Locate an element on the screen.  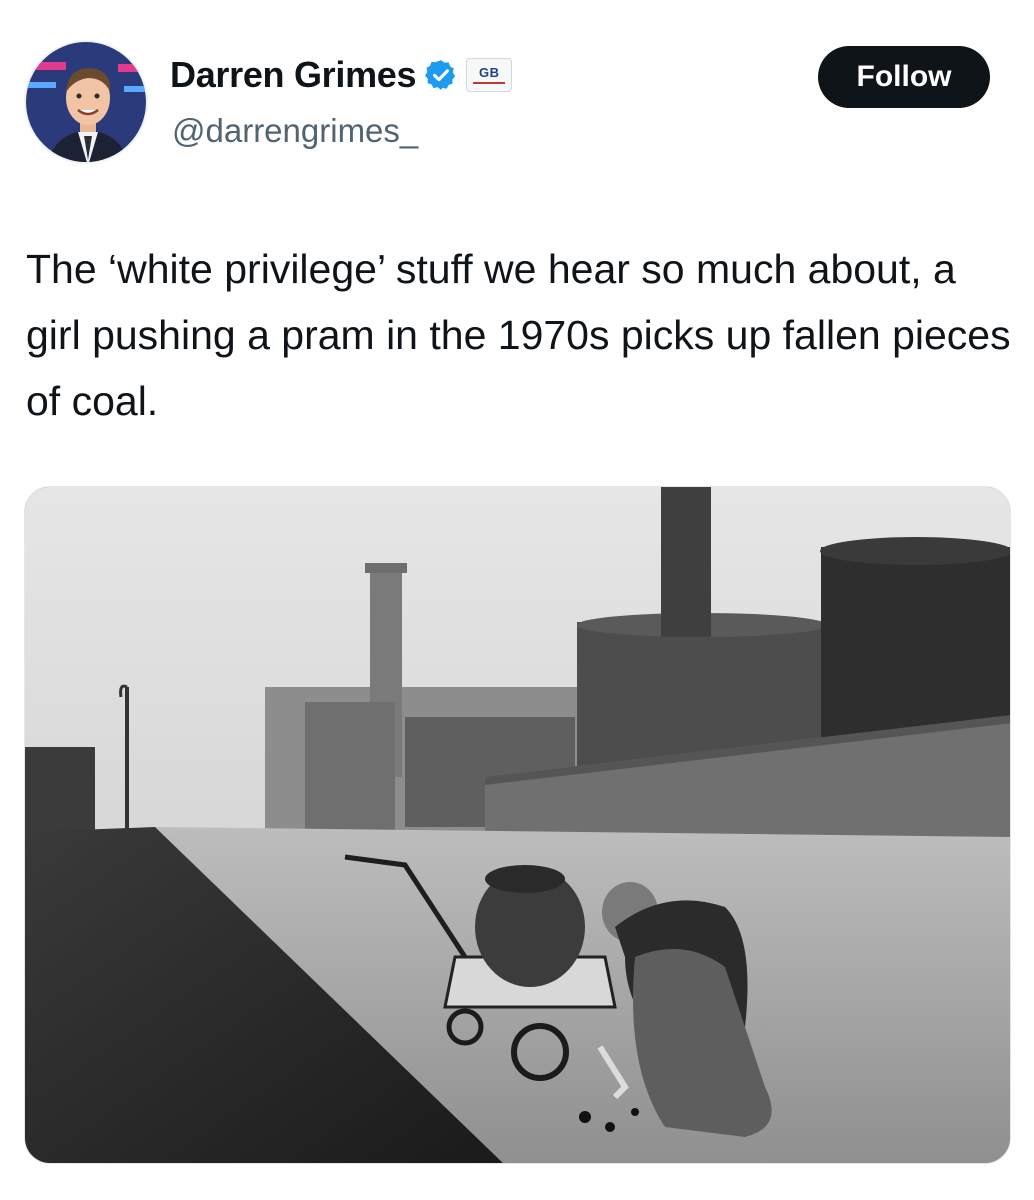
affiliation-badge: GB is located at coordinates (489, 75).